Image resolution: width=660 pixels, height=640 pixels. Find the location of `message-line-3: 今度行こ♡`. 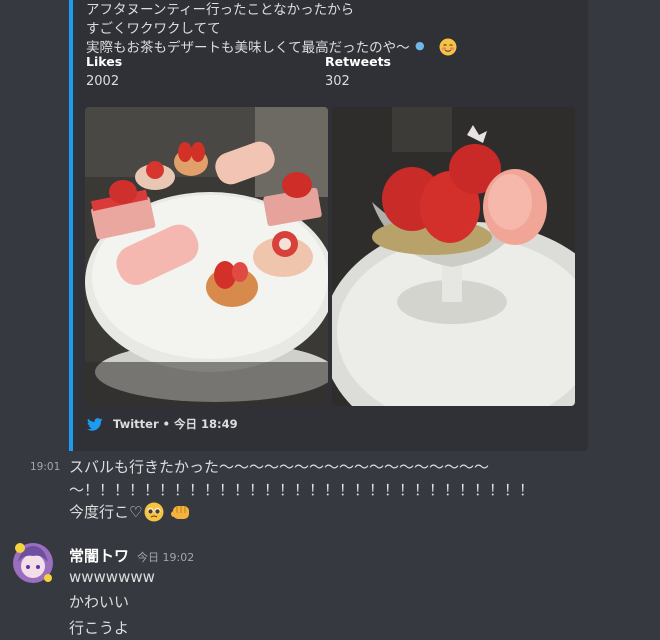

message-line-3: 今度行こ♡ is located at coordinates (130, 512).